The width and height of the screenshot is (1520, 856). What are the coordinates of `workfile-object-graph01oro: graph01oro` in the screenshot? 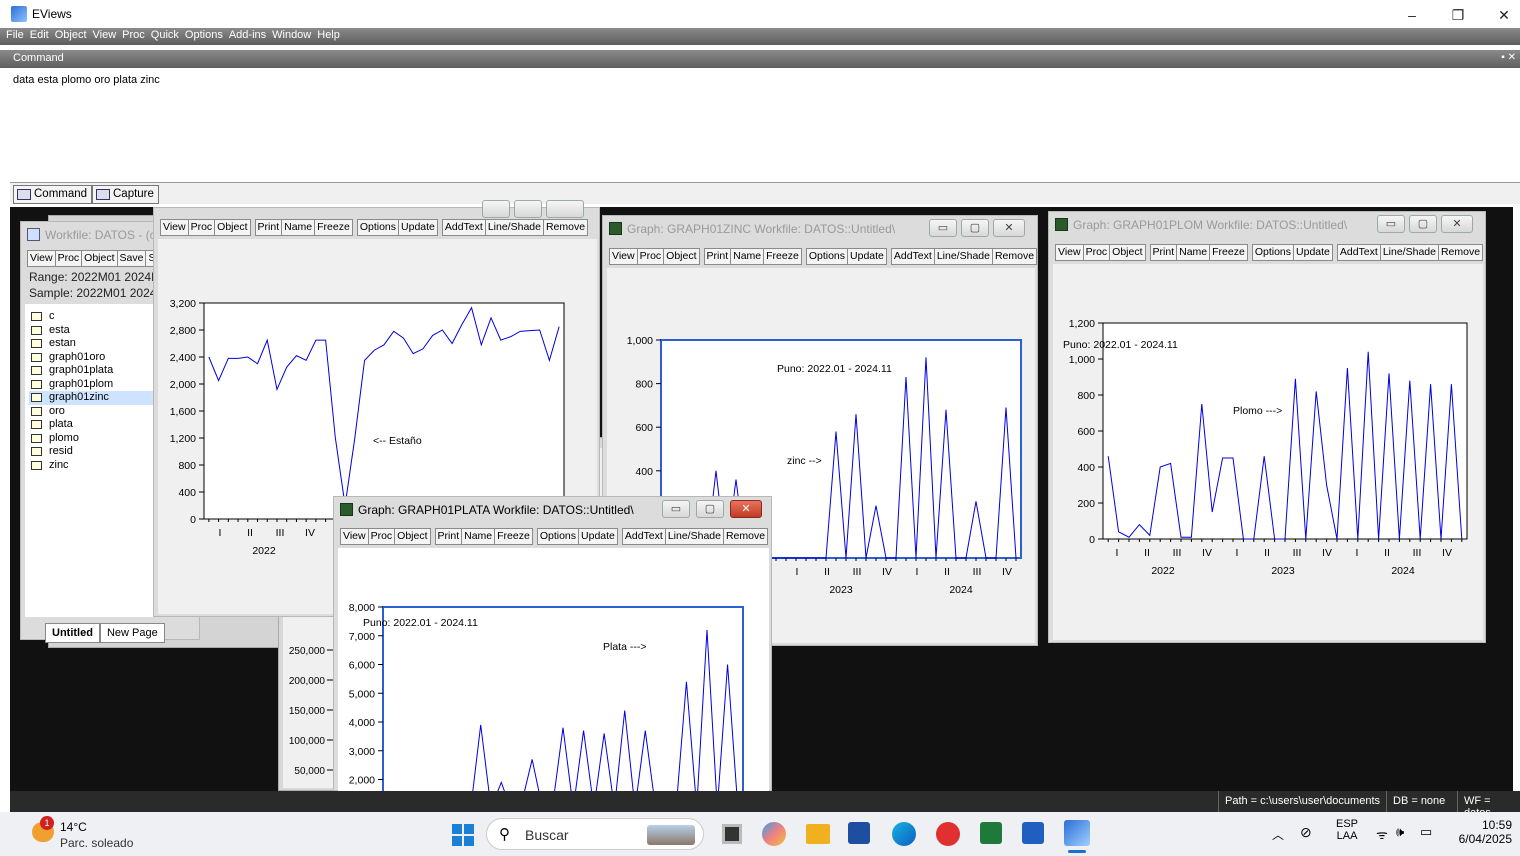 It's located at (94, 358).